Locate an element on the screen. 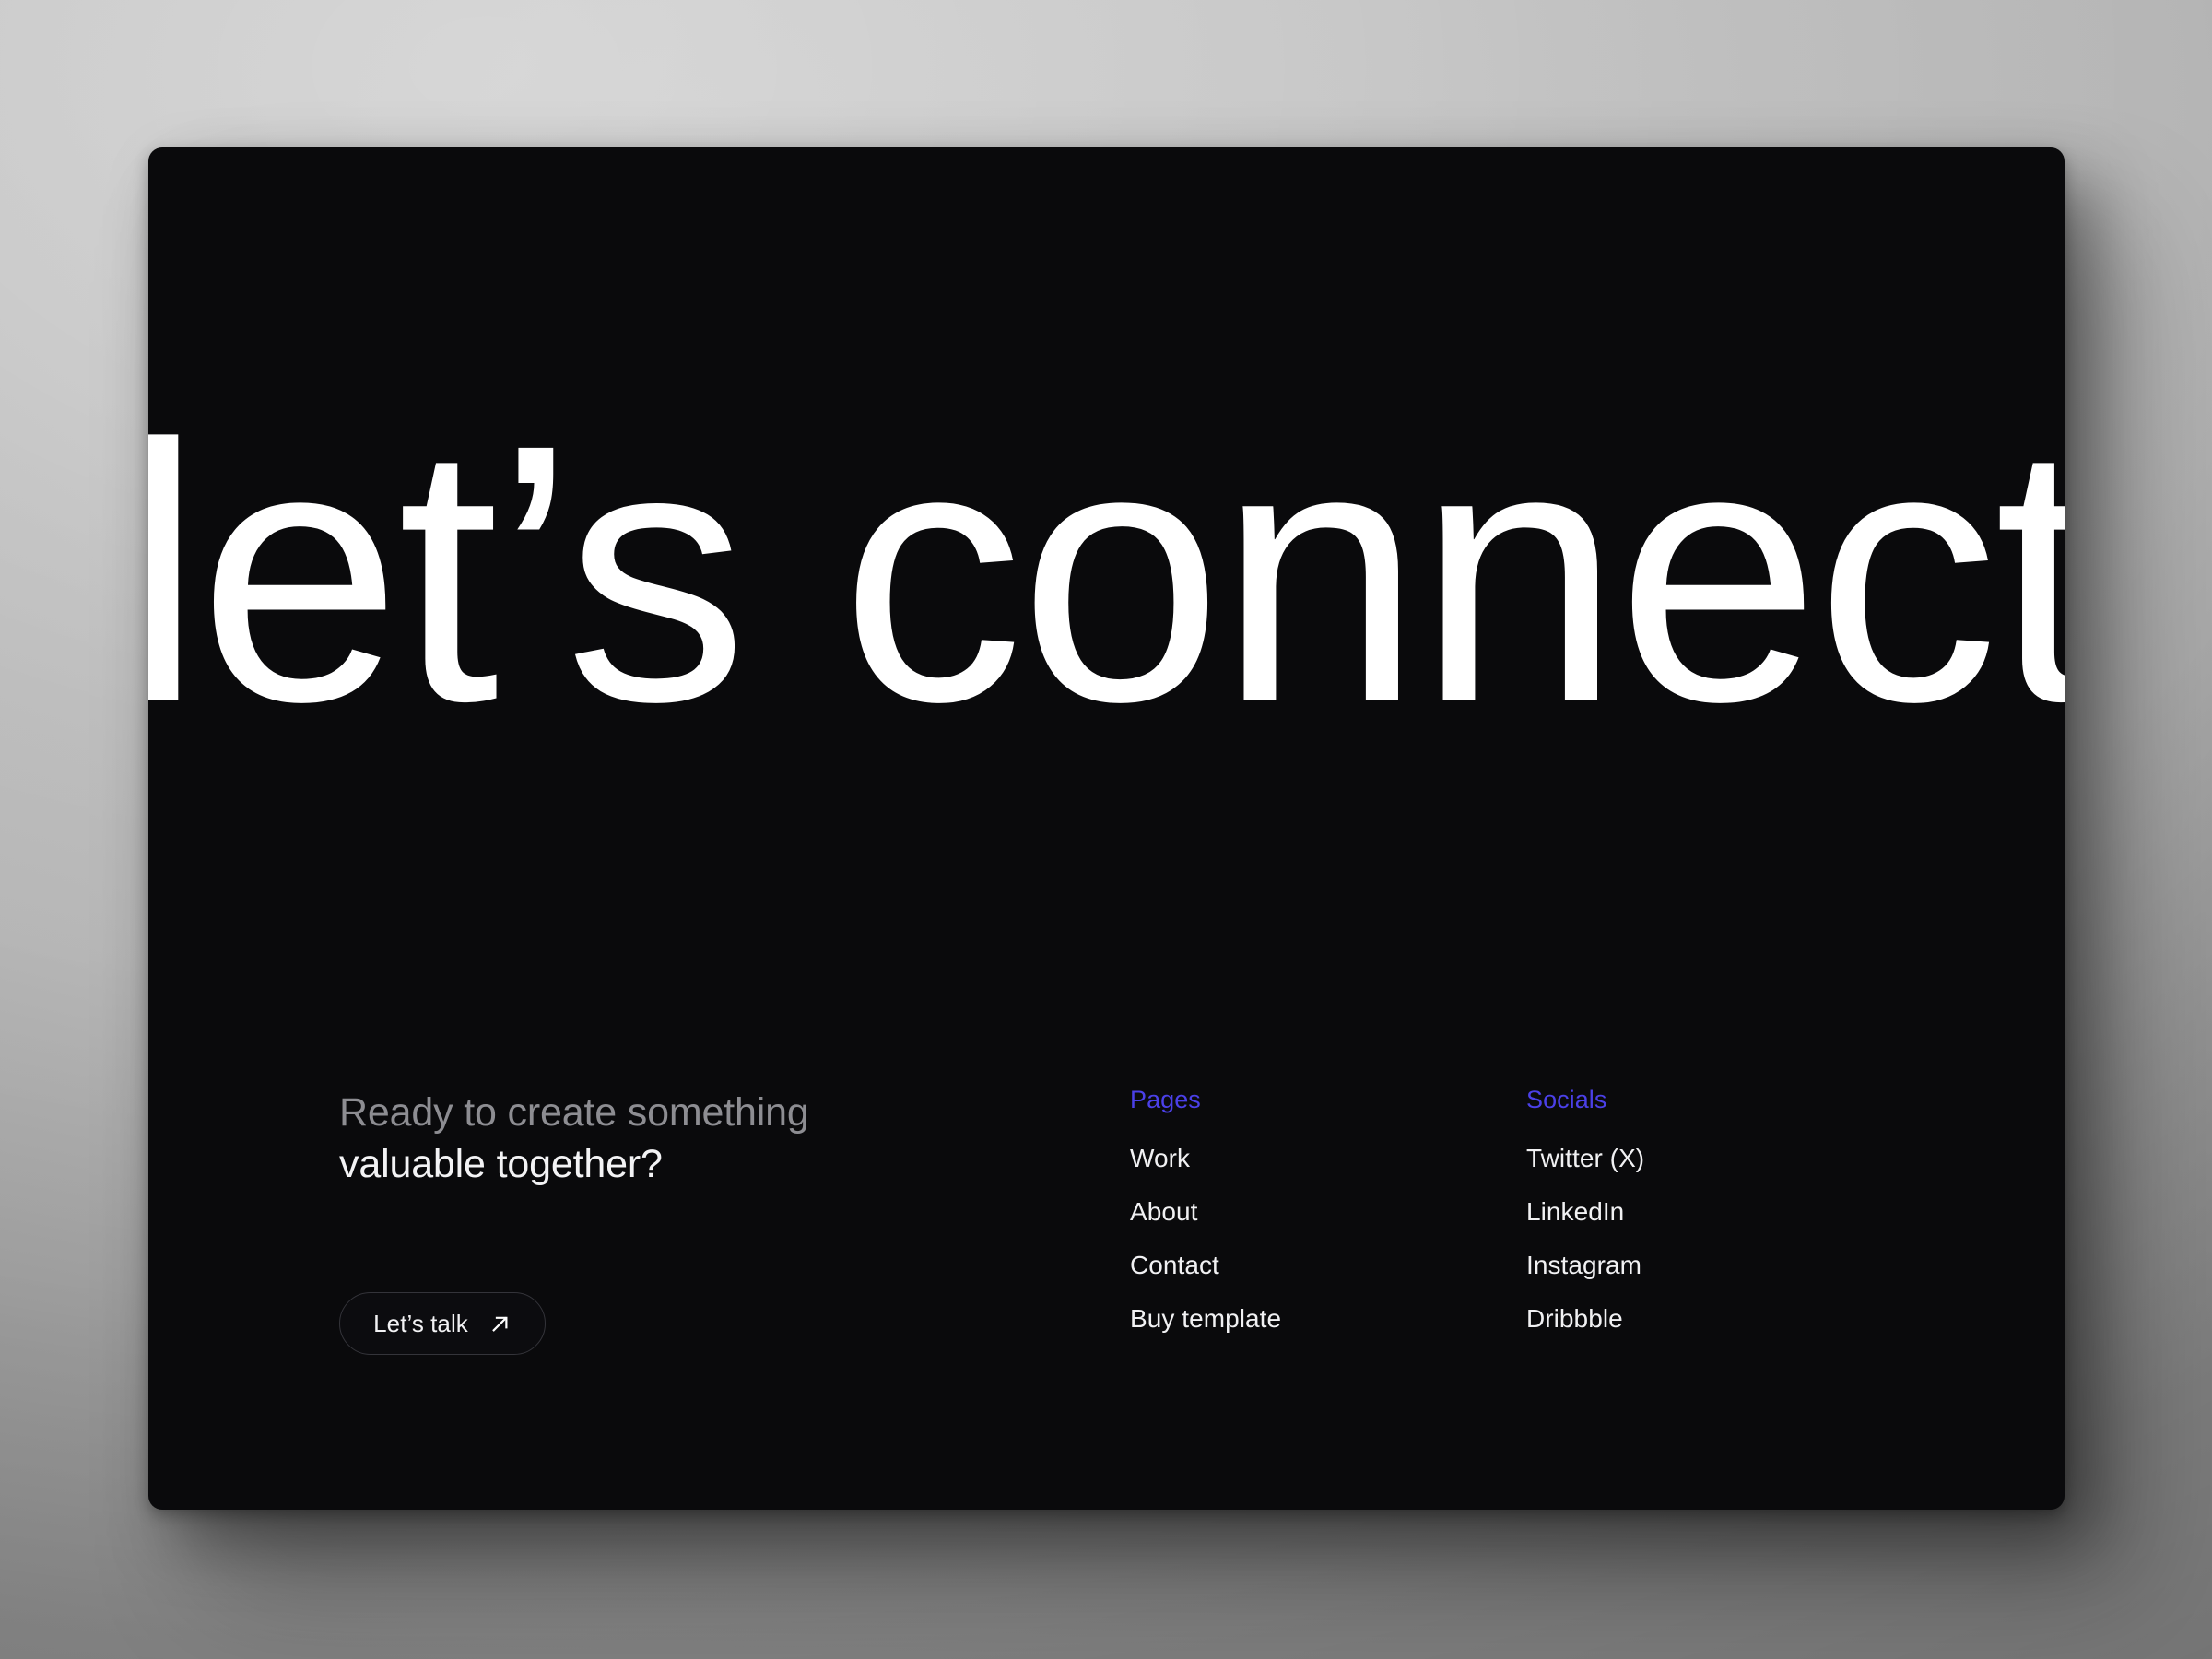  lets-talk-button: Let’s talk is located at coordinates (442, 1323).